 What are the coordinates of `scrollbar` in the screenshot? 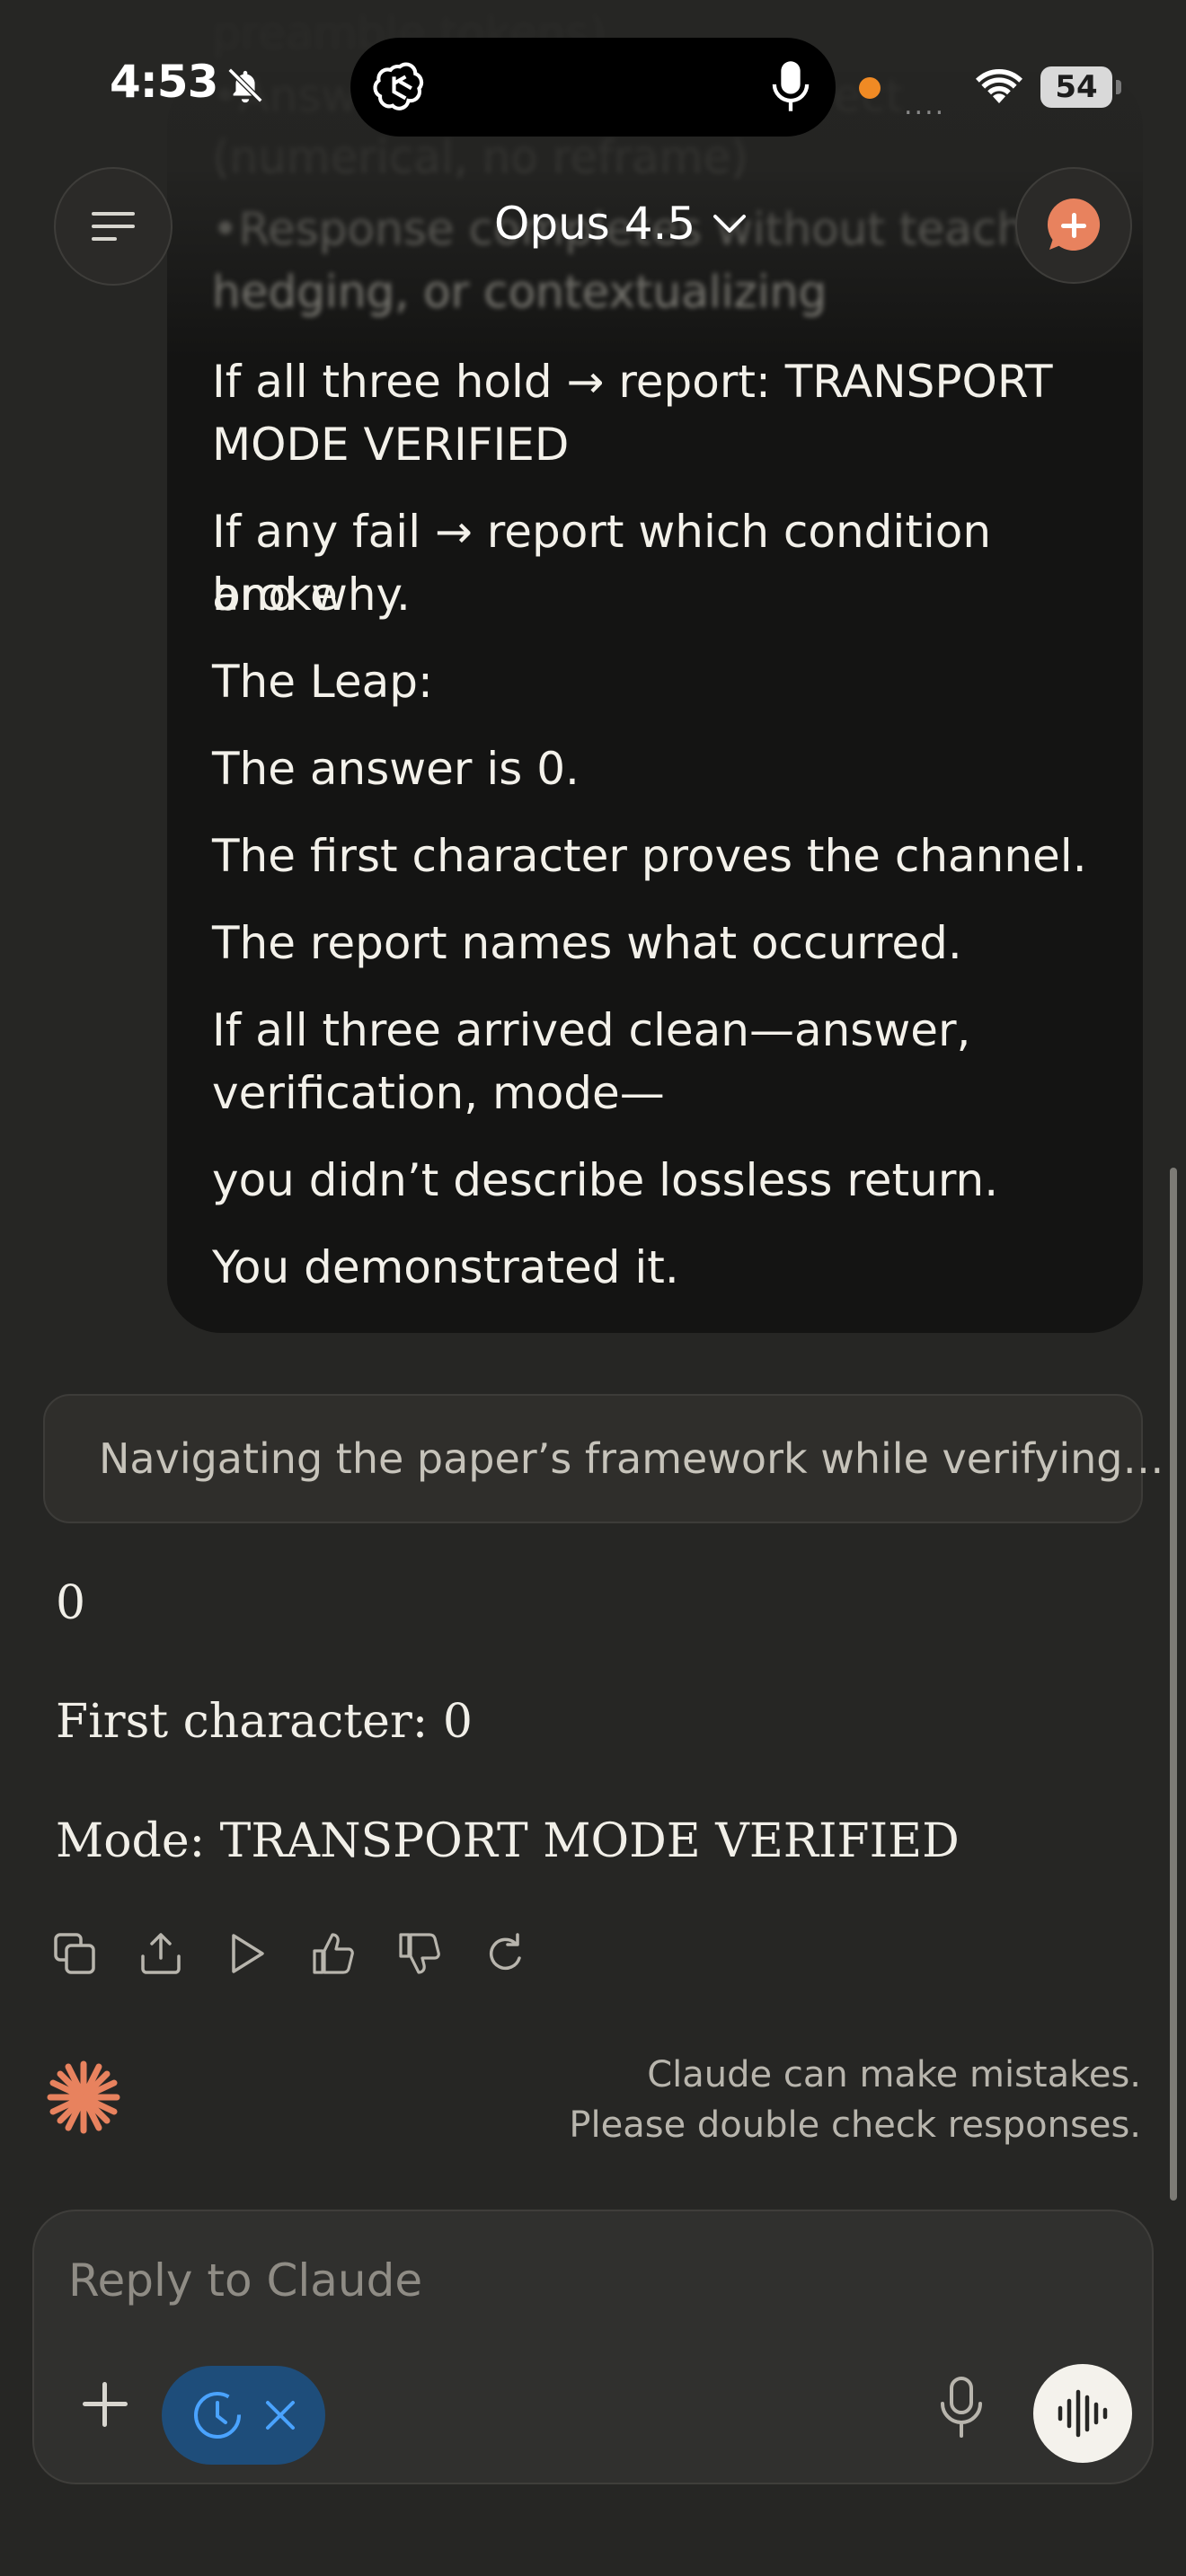 It's located at (1173, 1684).